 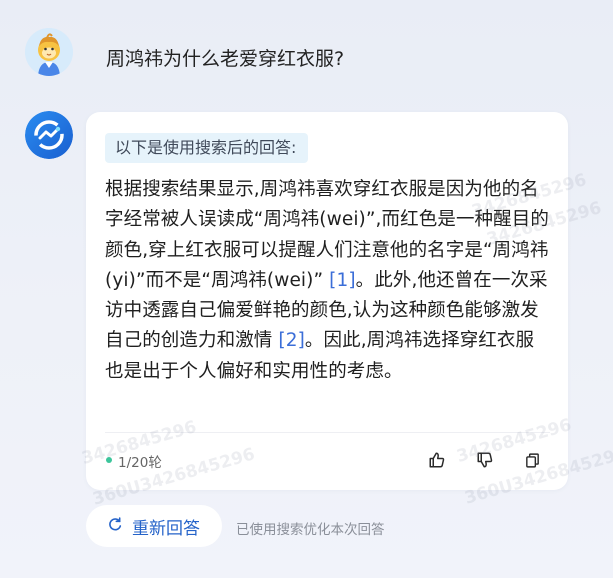 What do you see at coordinates (140, 463) in the screenshot?
I see `round-count: 1/20轮` at bounding box center [140, 463].